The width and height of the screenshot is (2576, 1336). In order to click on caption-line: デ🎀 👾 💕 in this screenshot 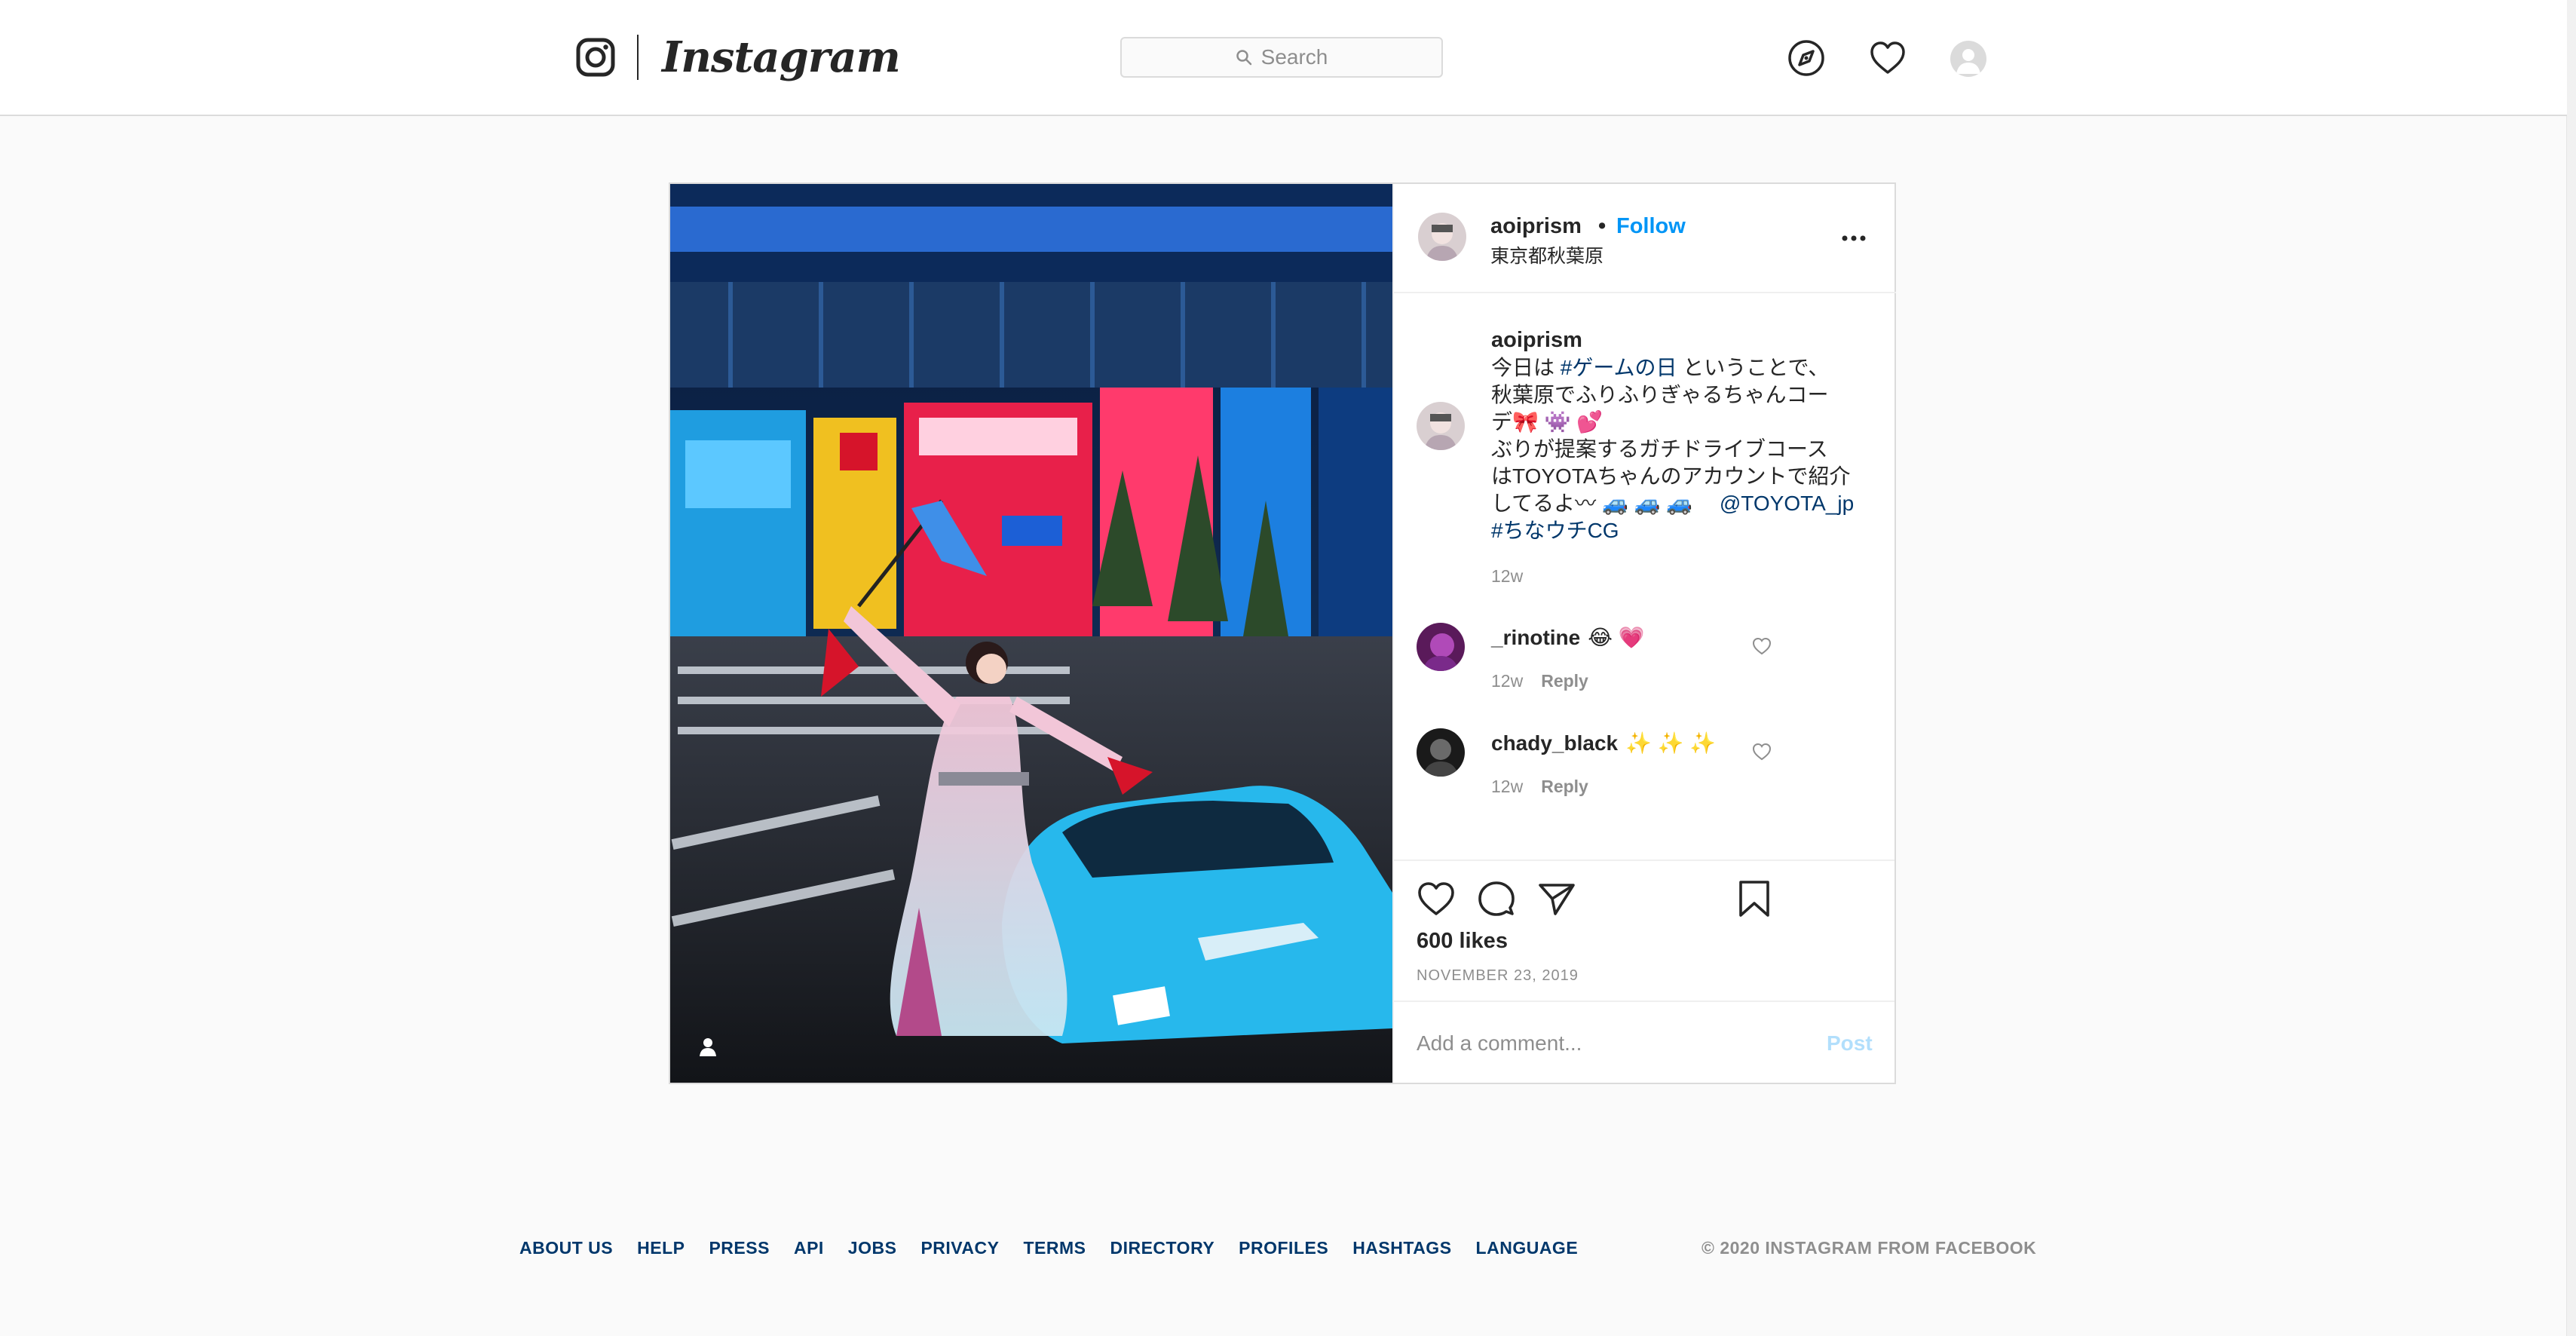, I will do `click(1547, 422)`.